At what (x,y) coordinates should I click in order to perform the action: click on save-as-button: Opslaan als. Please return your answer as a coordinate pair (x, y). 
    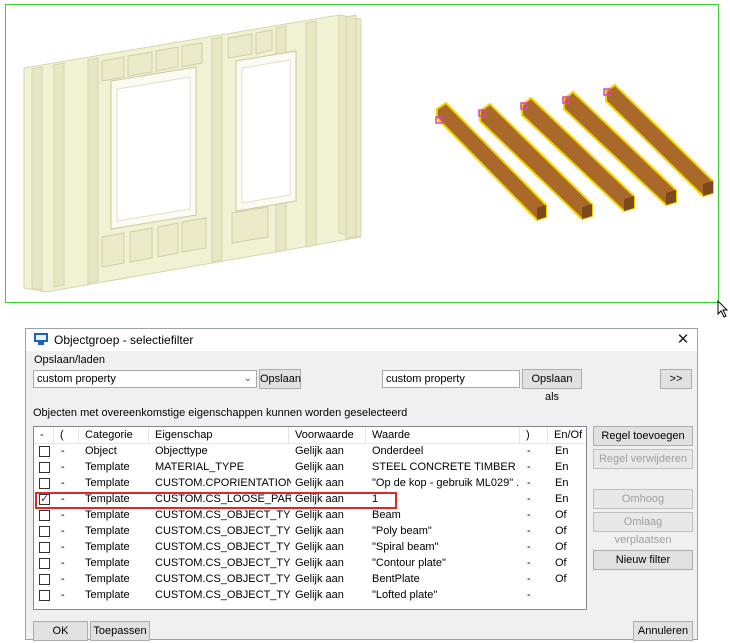
    Looking at the image, I should click on (552, 386).